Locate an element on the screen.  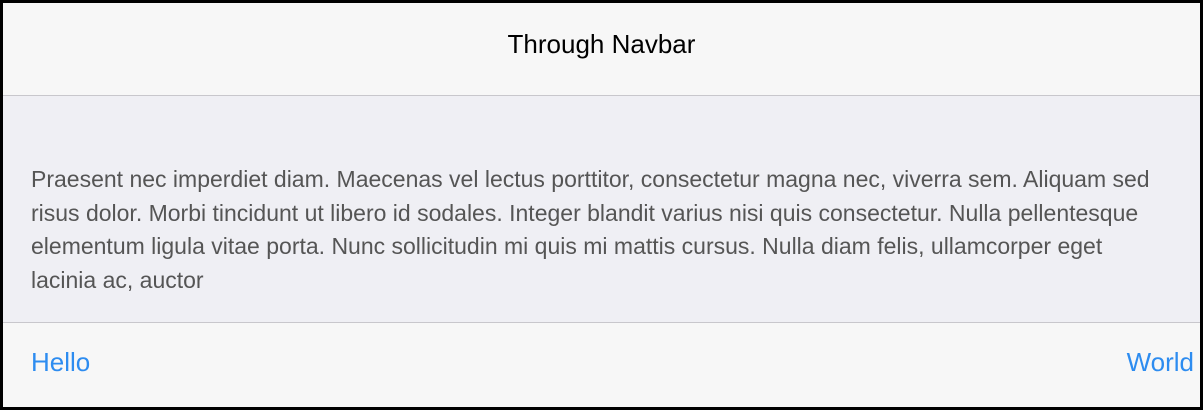
navbar-title: Through Navbar is located at coordinates (601, 43).